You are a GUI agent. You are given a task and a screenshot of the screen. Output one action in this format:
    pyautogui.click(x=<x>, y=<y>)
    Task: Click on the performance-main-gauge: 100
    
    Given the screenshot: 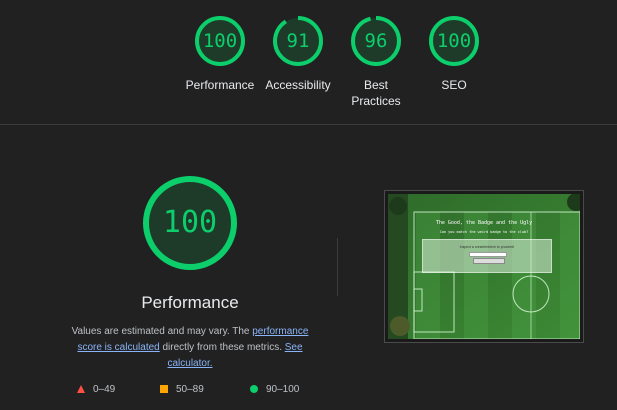 What is the action you would take?
    pyautogui.click(x=190, y=223)
    